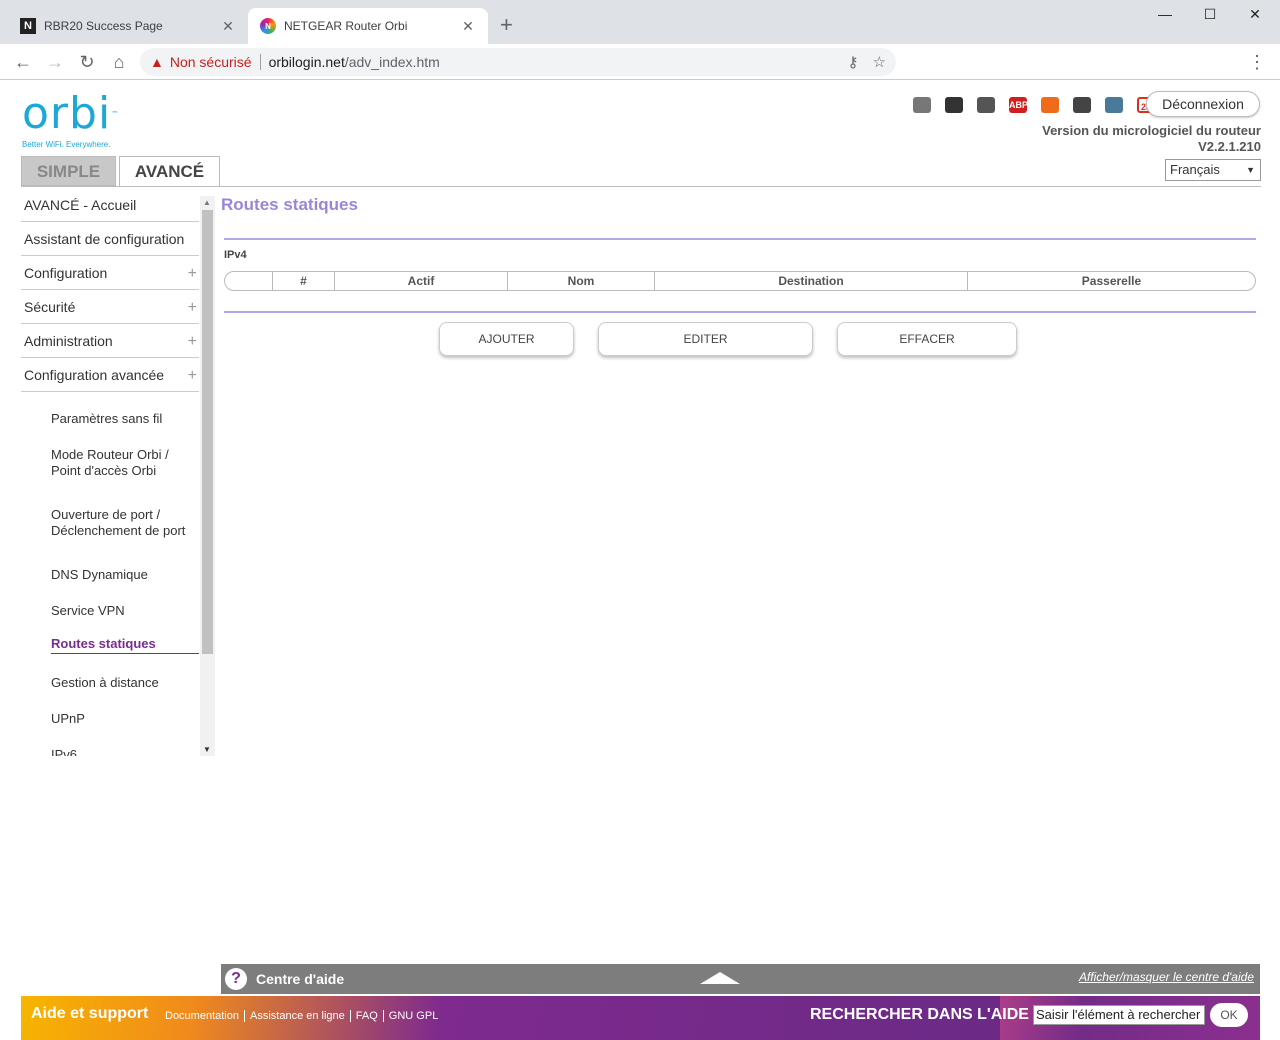 Image resolution: width=1280 pixels, height=1040 pixels. What do you see at coordinates (23, 62) in the screenshot?
I see `back-icon: ←` at bounding box center [23, 62].